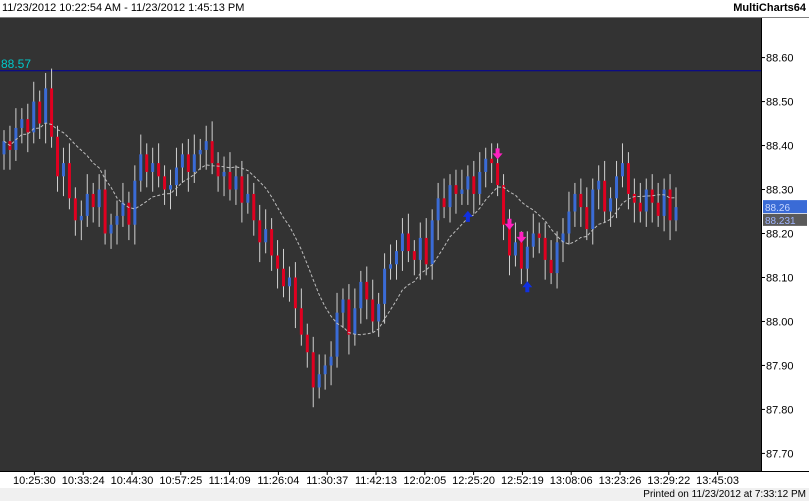 Image resolution: width=809 pixels, height=501 pixels. Describe the element at coordinates (16, 64) in the screenshot. I see `level-line-label: 88.57` at that location.